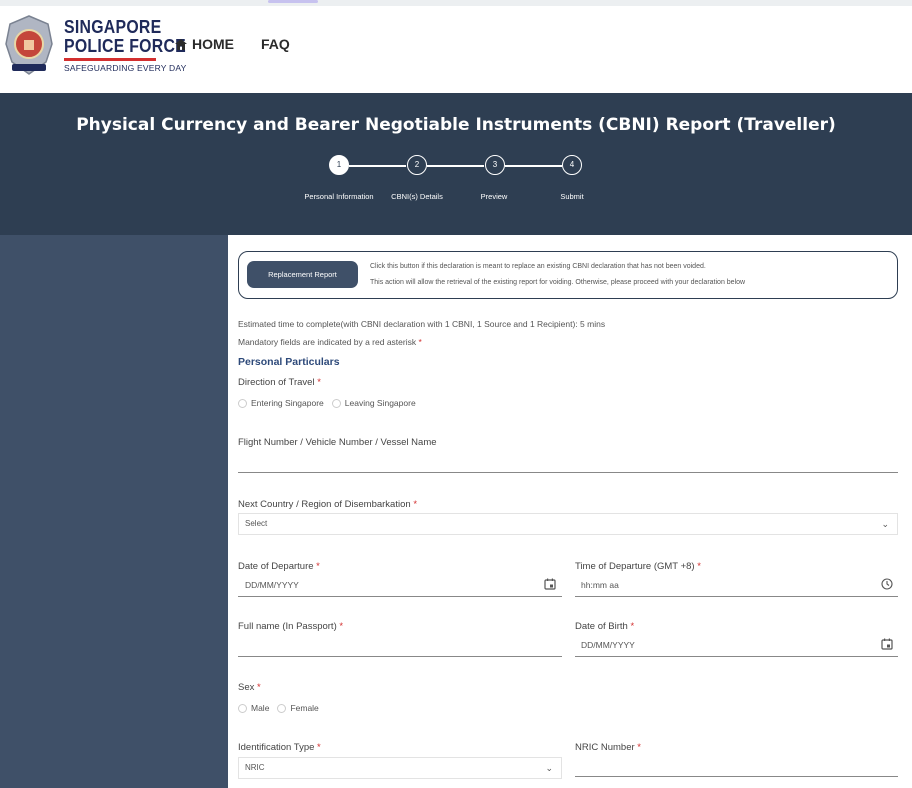 The height and width of the screenshot is (788, 912). Describe the element at coordinates (275, 44) in the screenshot. I see `nav-faq-link: FAQ` at that location.